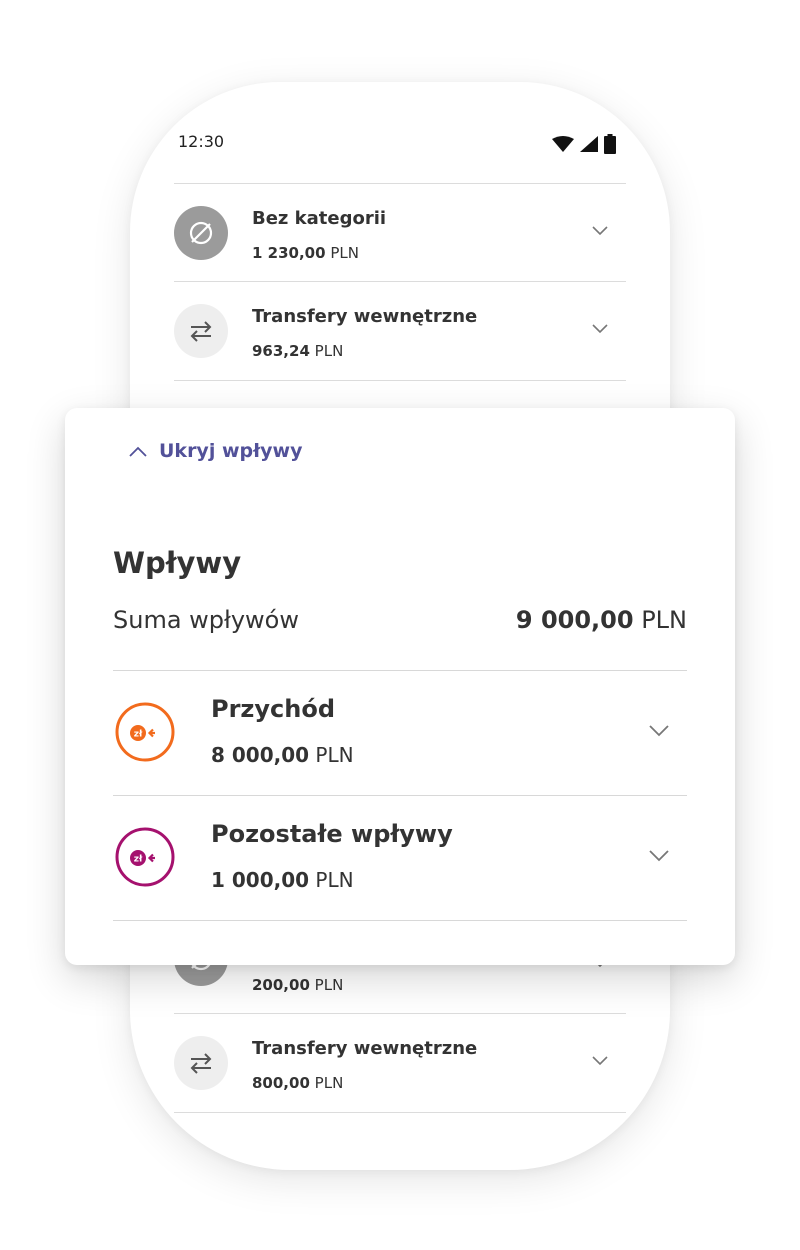  I want to click on status-time: 12:30, so click(201, 141).